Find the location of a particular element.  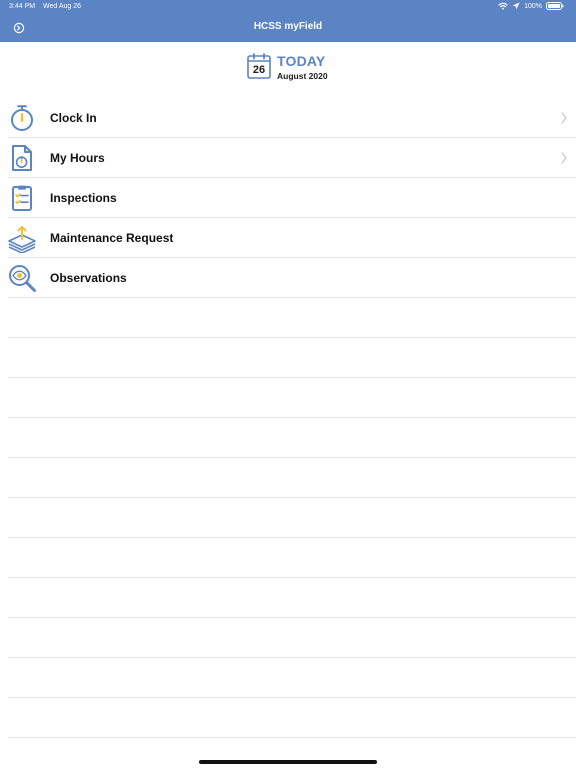

menu-item-label: Observations is located at coordinates (88, 278).